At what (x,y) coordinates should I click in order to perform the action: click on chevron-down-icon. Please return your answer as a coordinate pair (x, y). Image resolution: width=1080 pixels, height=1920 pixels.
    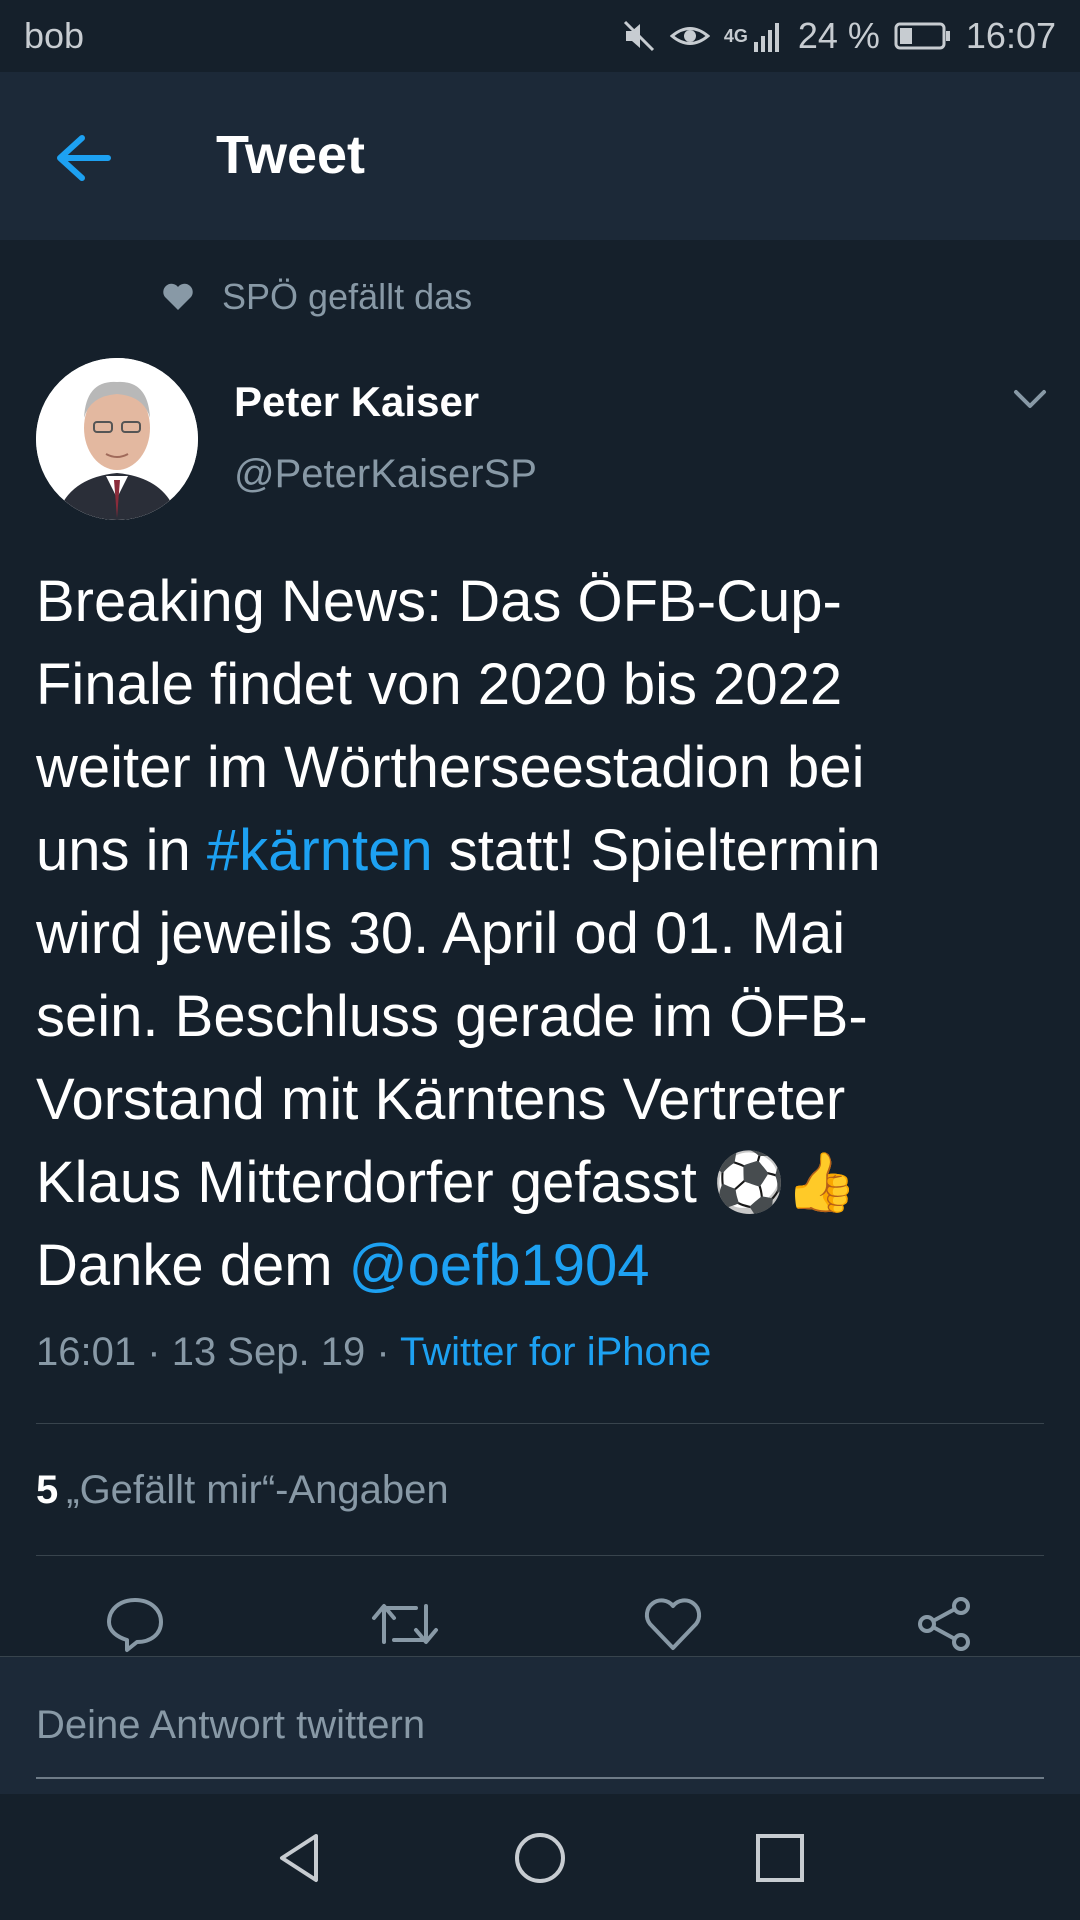
    Looking at the image, I should click on (1030, 399).